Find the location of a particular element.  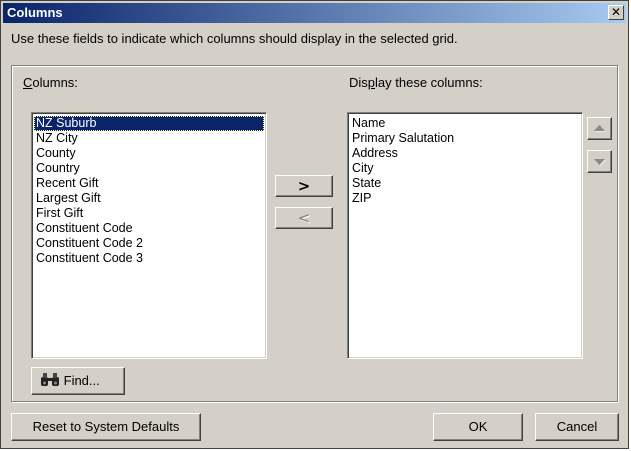

move-down-button is located at coordinates (599, 161).